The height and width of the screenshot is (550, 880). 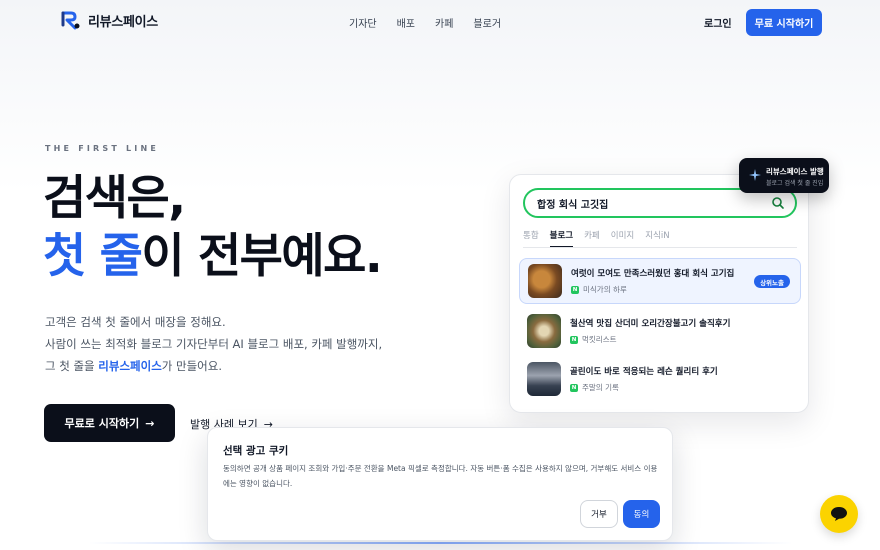 I want to click on mock-tab-cafe: 카페, so click(x=592, y=236).